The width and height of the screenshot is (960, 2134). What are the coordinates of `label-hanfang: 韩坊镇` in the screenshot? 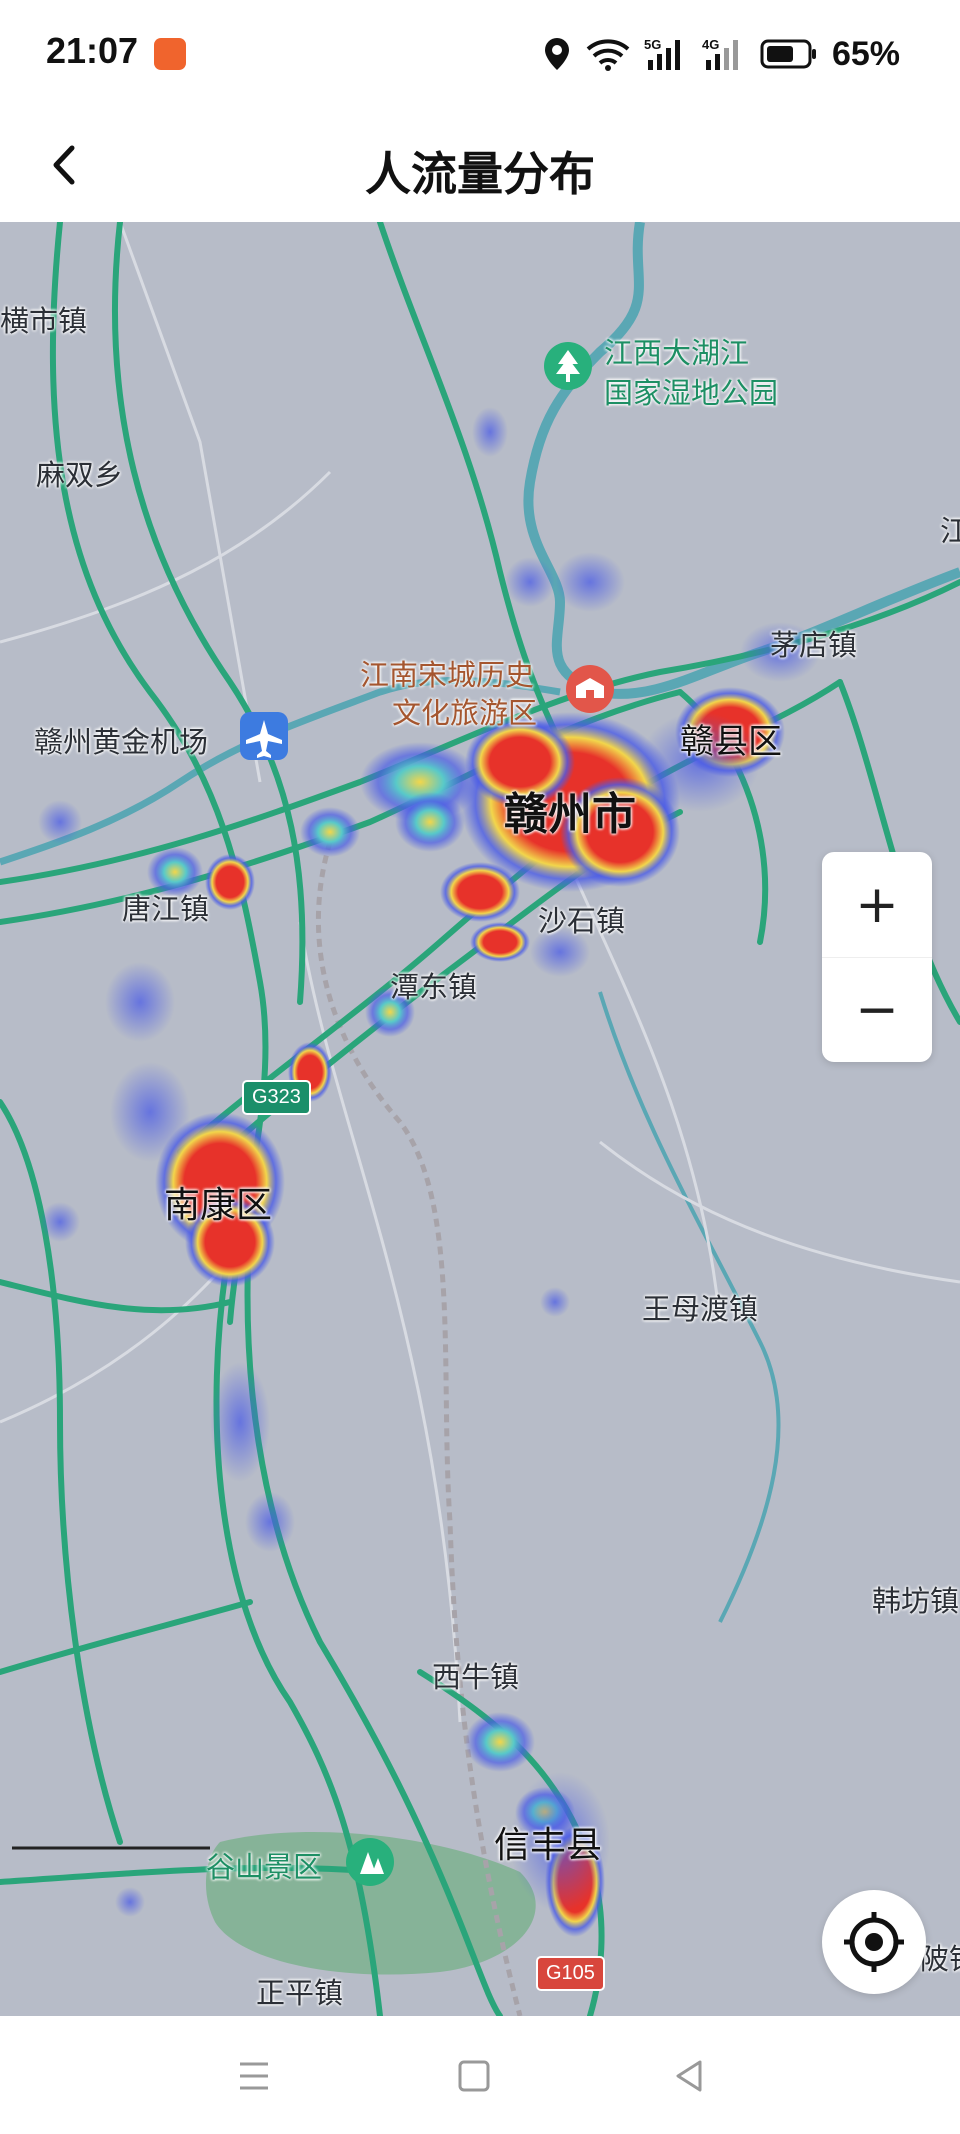 It's located at (916, 1601).